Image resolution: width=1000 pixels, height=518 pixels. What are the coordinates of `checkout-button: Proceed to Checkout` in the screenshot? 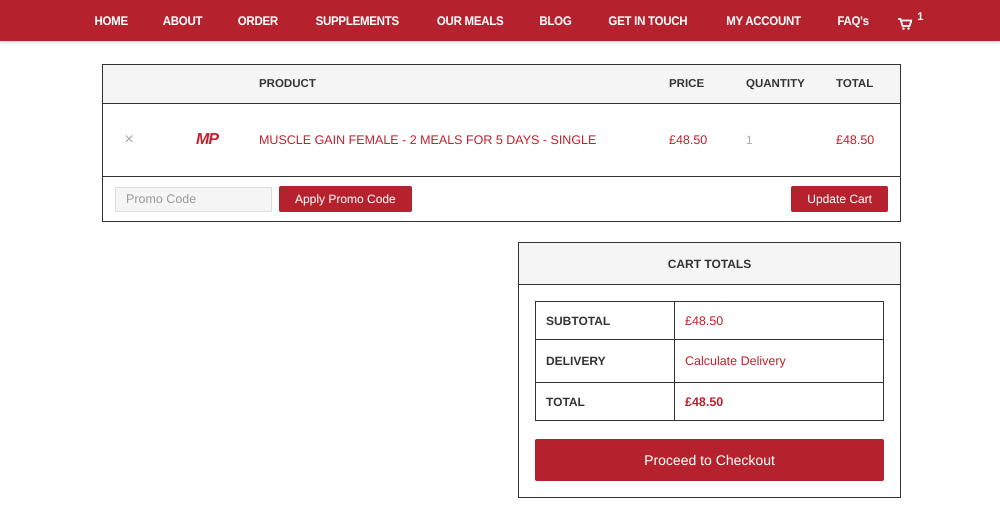 It's located at (709, 460).